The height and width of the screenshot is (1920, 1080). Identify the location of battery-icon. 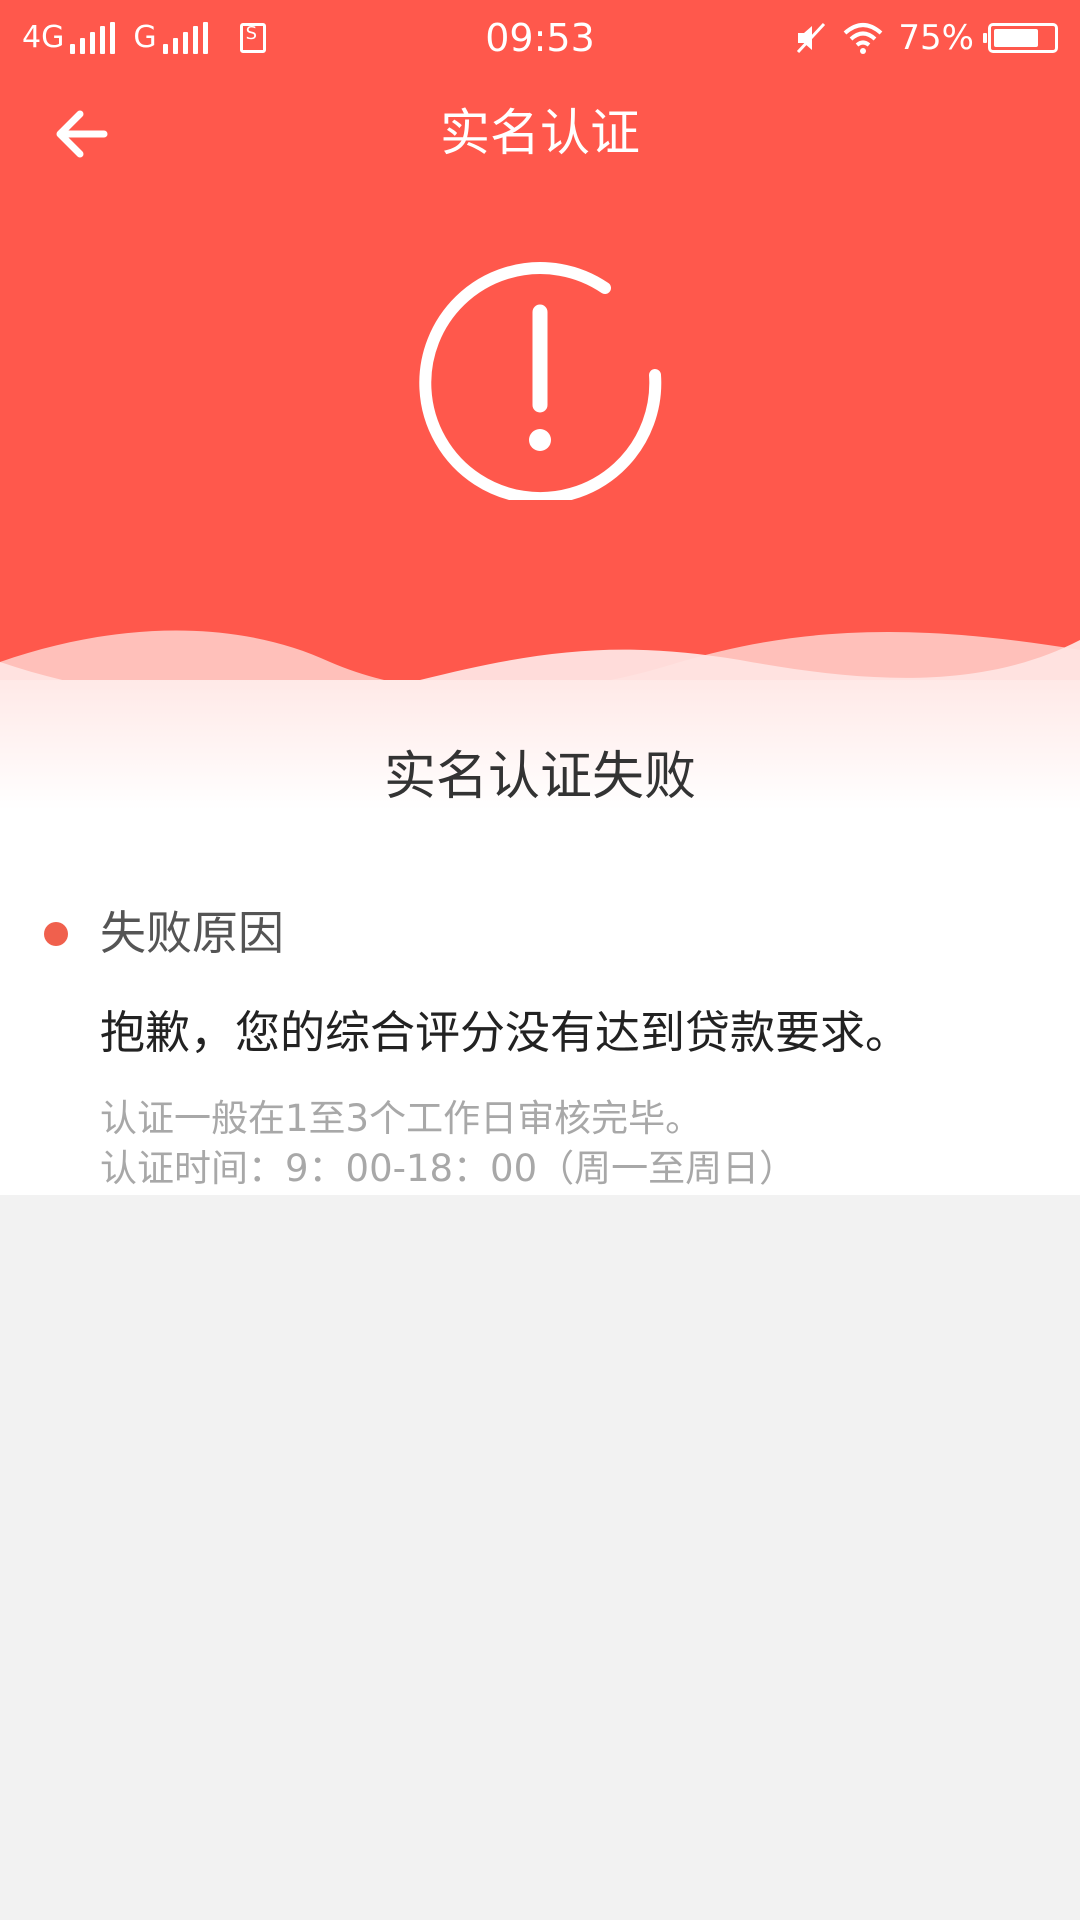
(1020, 38).